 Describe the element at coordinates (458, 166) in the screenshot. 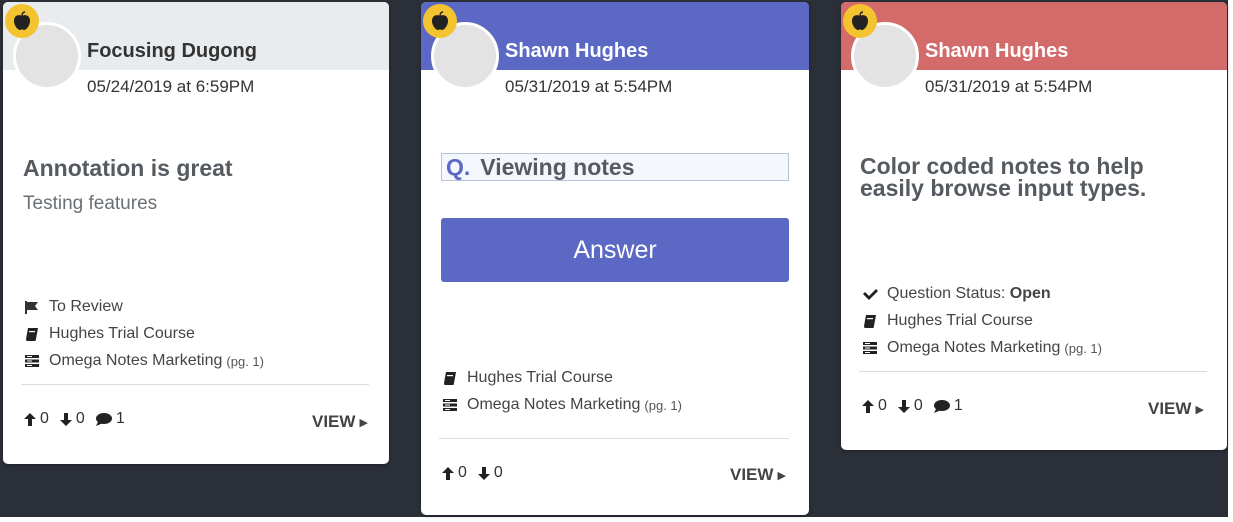

I see `question-prefix: Q.` at that location.